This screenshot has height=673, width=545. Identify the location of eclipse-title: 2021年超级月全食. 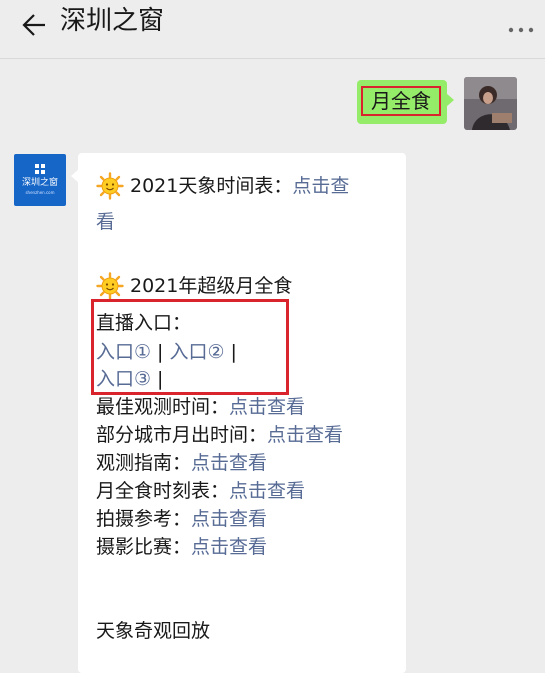
(211, 286).